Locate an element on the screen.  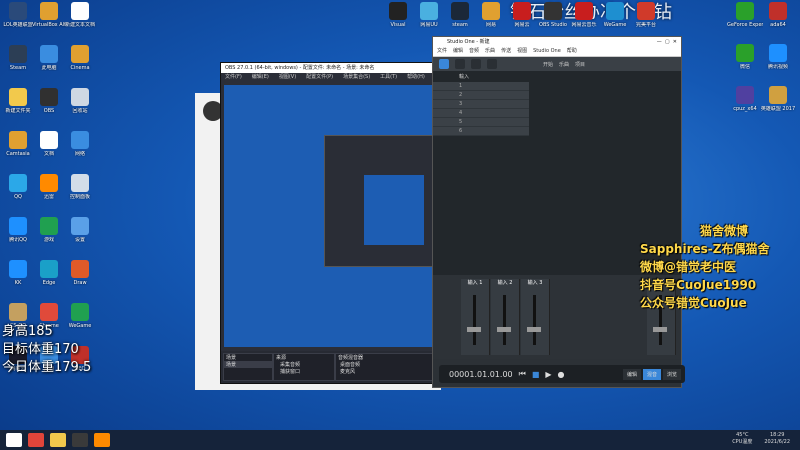
desktop-icon-label: cpuz_x64 is located at coordinates (745, 109).